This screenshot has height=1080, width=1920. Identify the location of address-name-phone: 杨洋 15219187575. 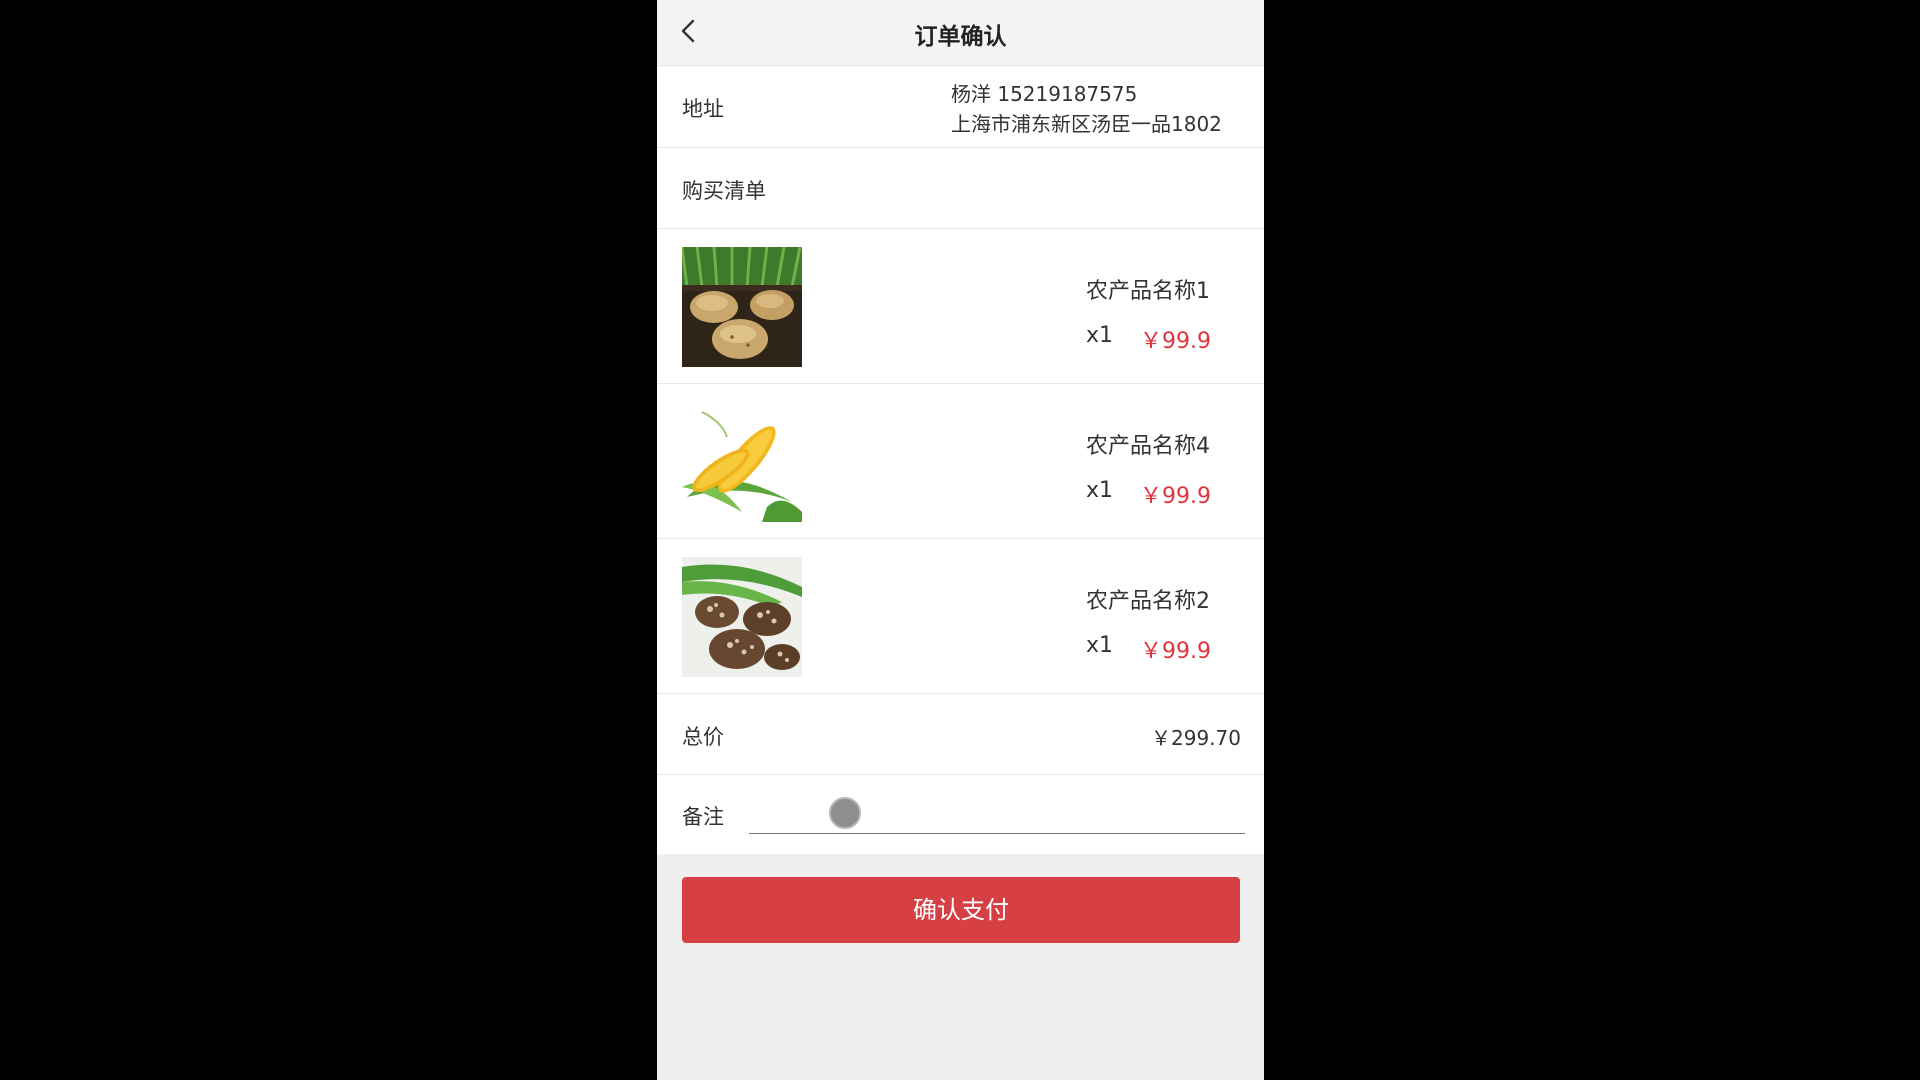
(1044, 94).